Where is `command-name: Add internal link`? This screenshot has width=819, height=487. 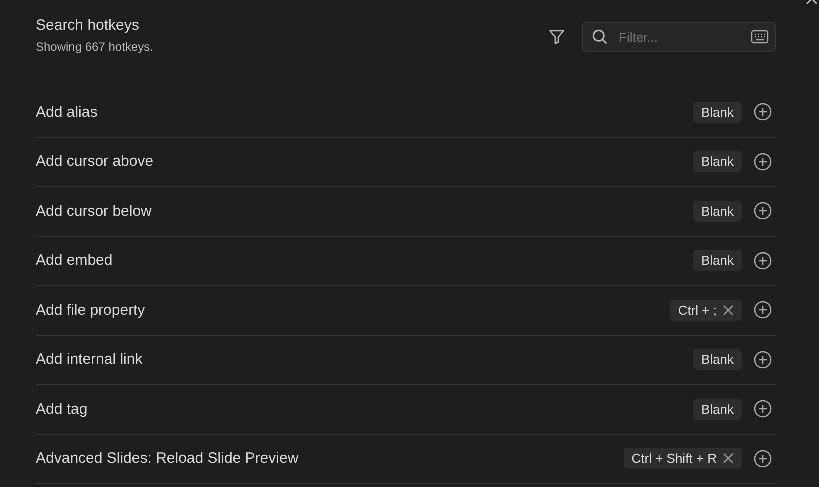
command-name: Add internal link is located at coordinates (90, 359).